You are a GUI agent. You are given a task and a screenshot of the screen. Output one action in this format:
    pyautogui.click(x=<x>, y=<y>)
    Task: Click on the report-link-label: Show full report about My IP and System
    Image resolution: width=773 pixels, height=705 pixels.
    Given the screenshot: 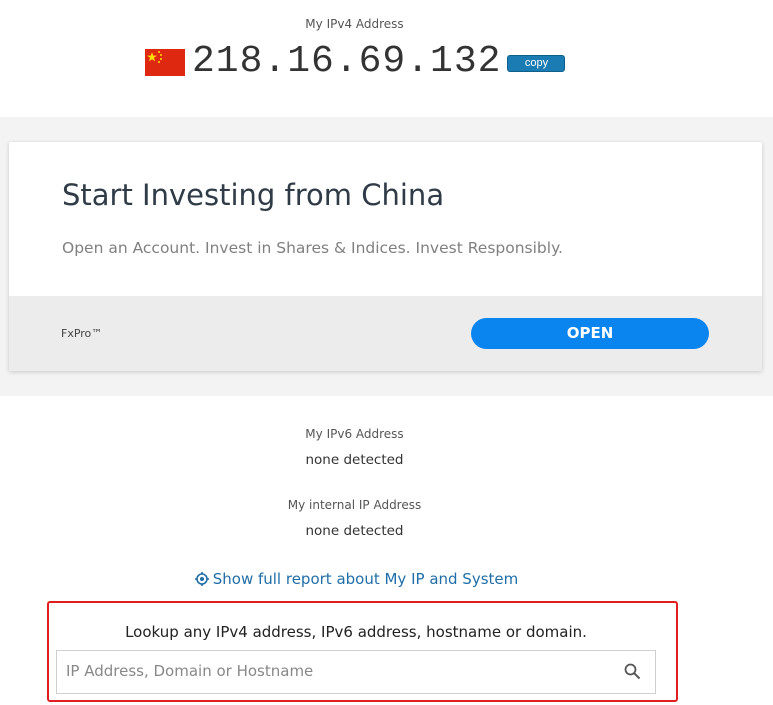 What is the action you would take?
    pyautogui.click(x=366, y=579)
    